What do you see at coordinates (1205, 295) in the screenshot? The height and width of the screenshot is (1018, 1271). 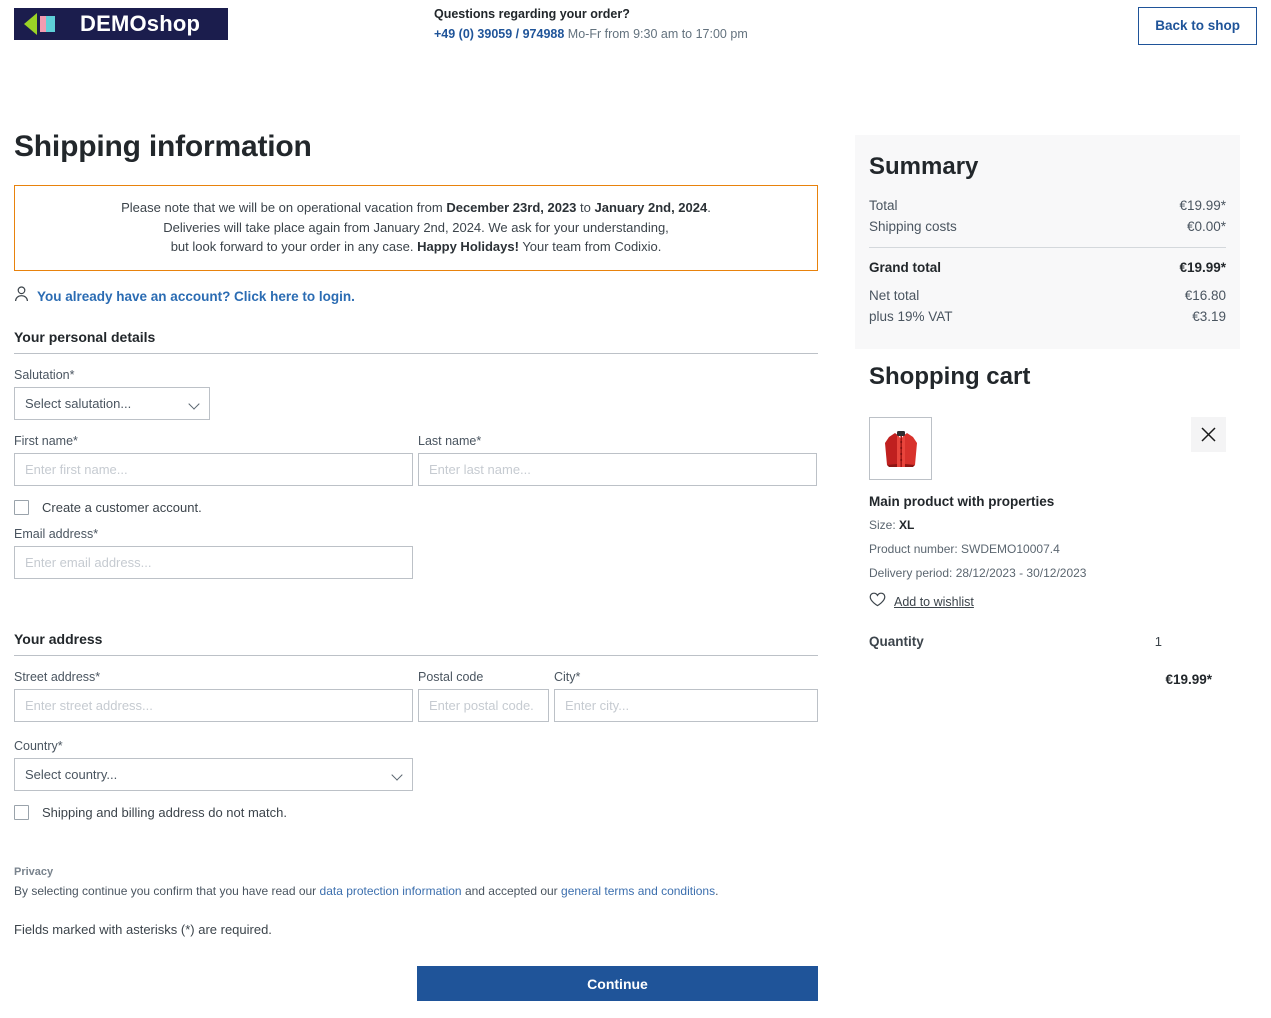 I see `net-total-value: €16.80` at bounding box center [1205, 295].